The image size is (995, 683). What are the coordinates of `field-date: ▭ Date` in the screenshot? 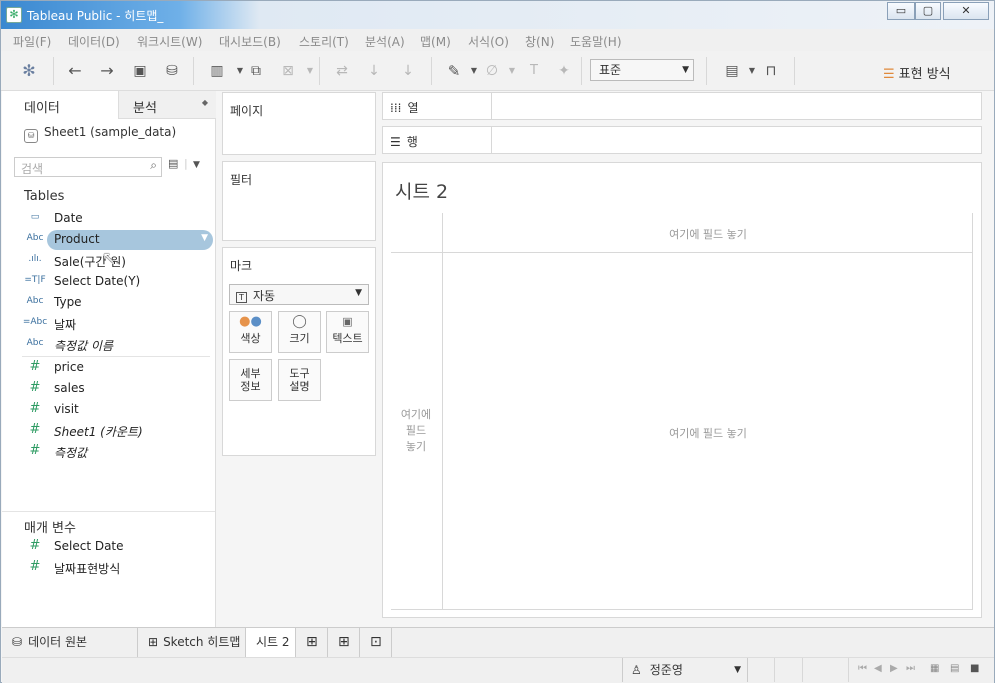 It's located at (116, 219).